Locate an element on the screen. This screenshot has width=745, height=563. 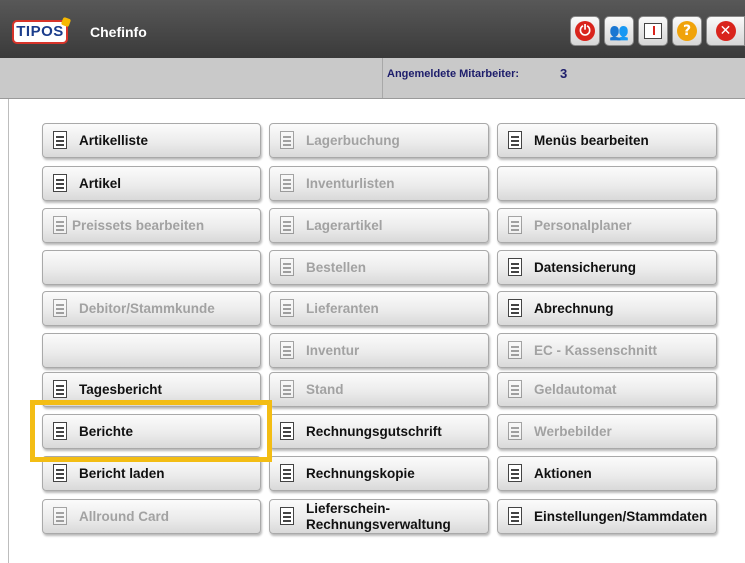
report-load-icon is located at coordinates (61, 474).